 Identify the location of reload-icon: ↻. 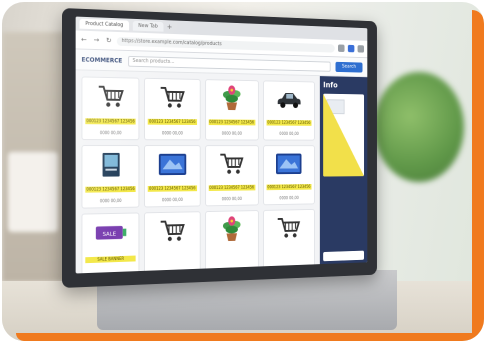
(108, 40).